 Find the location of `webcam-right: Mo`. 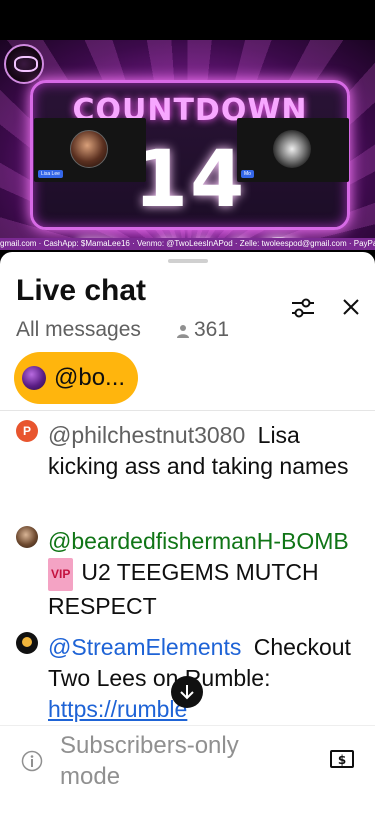

webcam-right: Mo is located at coordinates (293, 150).